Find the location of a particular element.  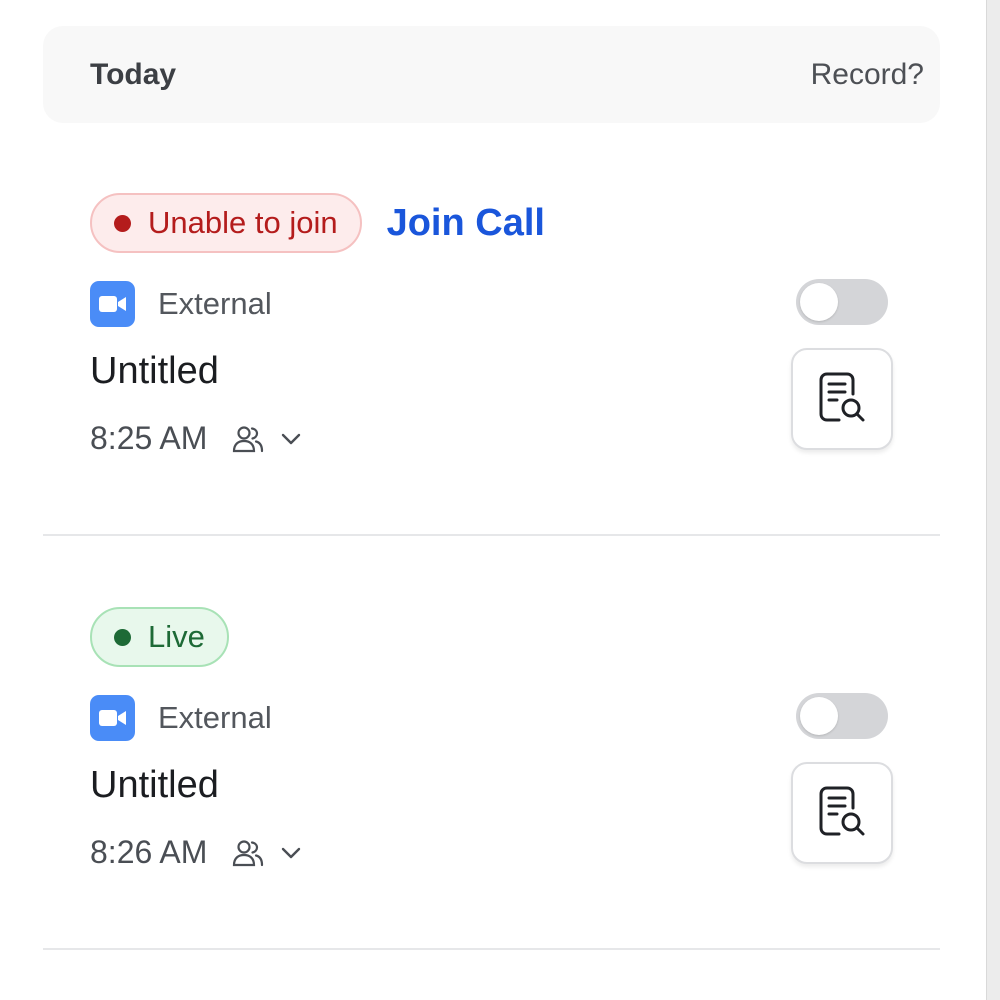

join-call-link: Join Call is located at coordinates (466, 223).